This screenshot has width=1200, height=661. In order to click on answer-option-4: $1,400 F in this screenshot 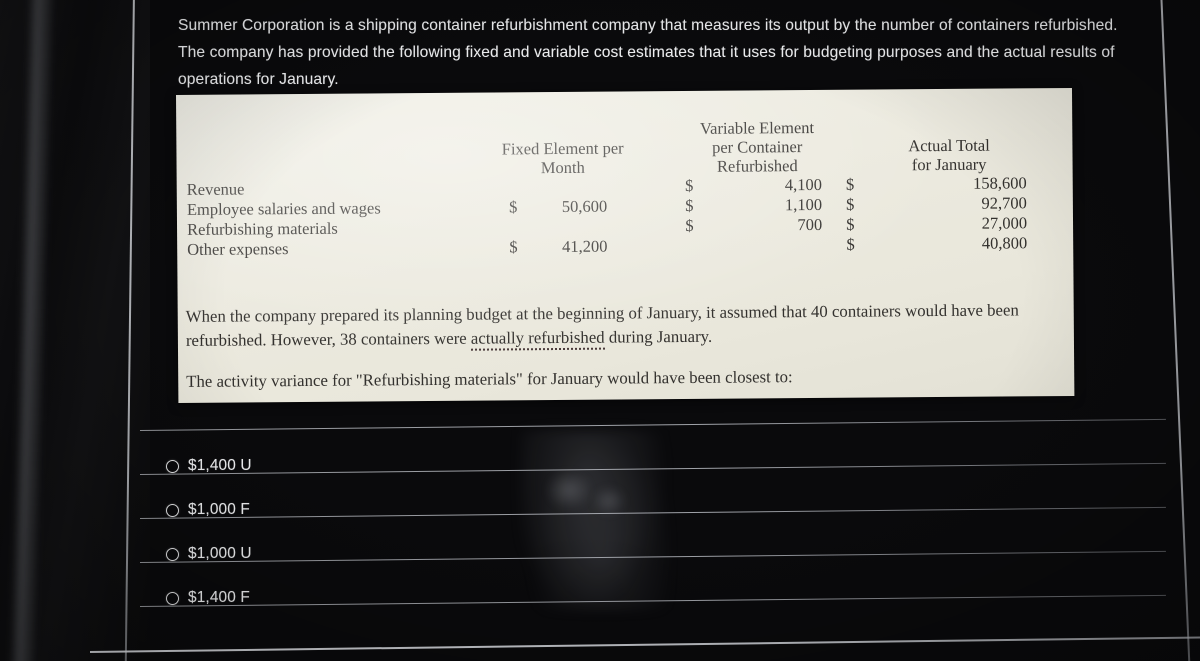, I will do `click(208, 598)`.